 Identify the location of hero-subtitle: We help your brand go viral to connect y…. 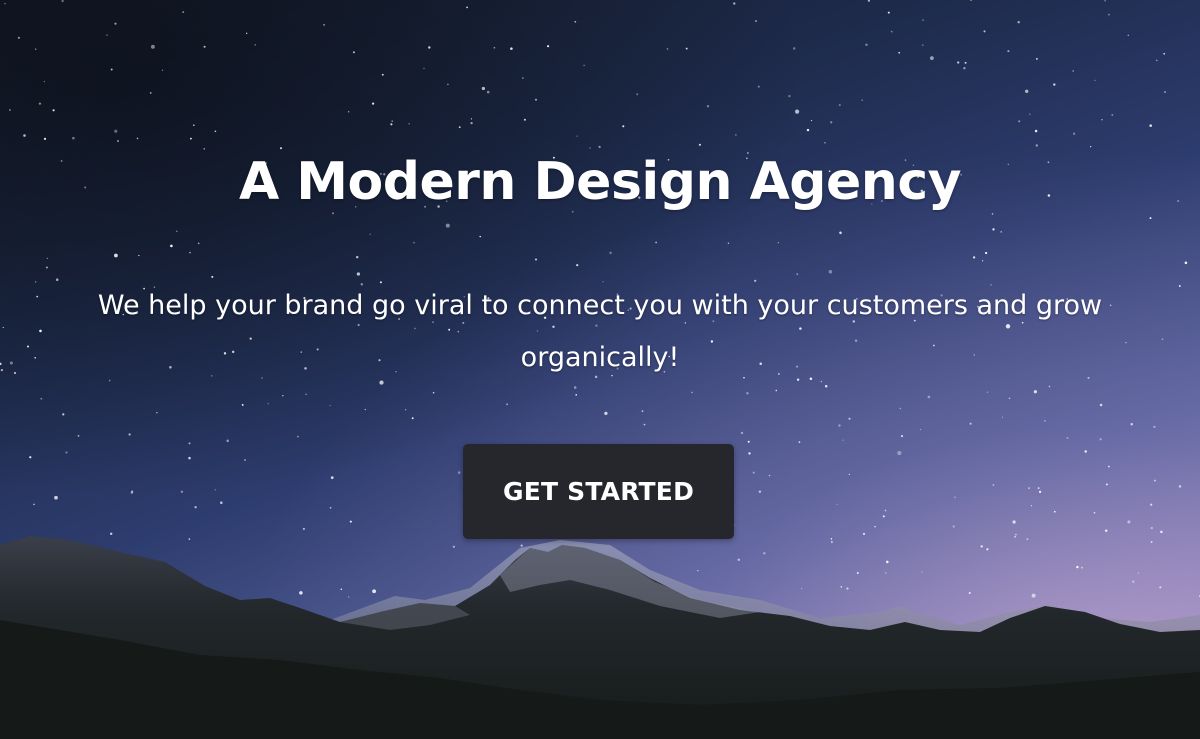
(600, 331).